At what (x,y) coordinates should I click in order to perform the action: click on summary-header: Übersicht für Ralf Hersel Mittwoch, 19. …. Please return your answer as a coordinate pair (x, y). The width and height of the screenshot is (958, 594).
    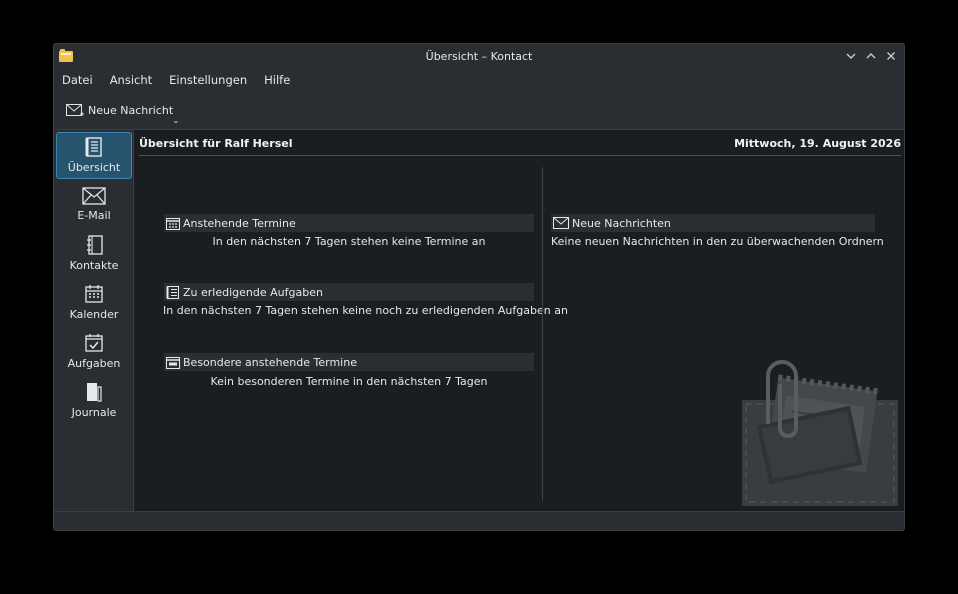
    Looking at the image, I should click on (520, 146).